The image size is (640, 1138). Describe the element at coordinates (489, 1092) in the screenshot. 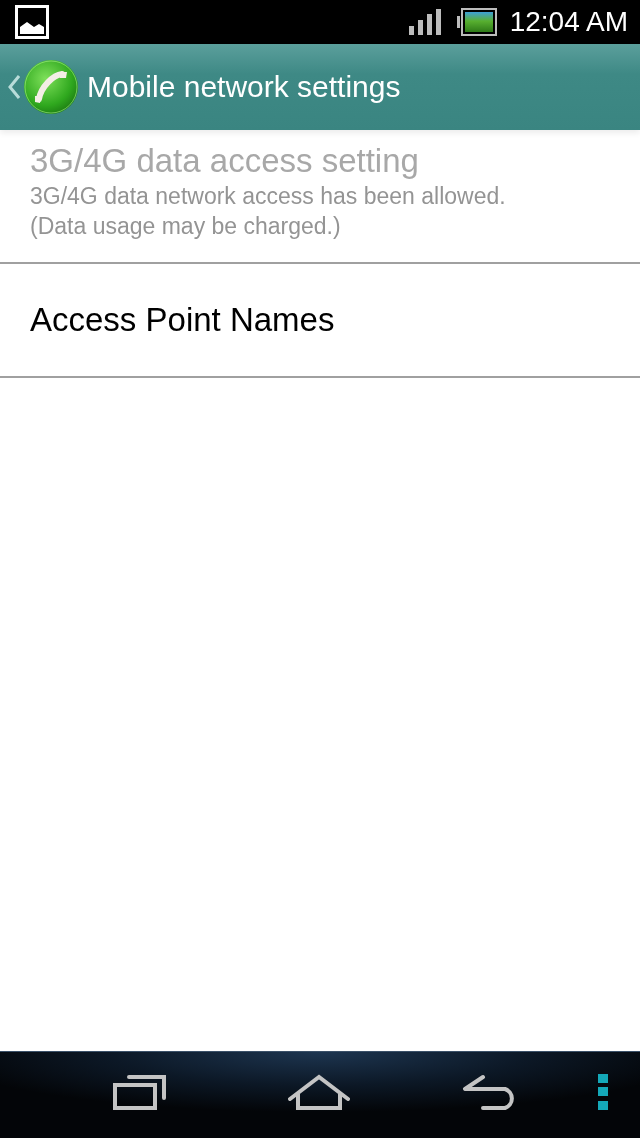

I see `back-icon` at that location.